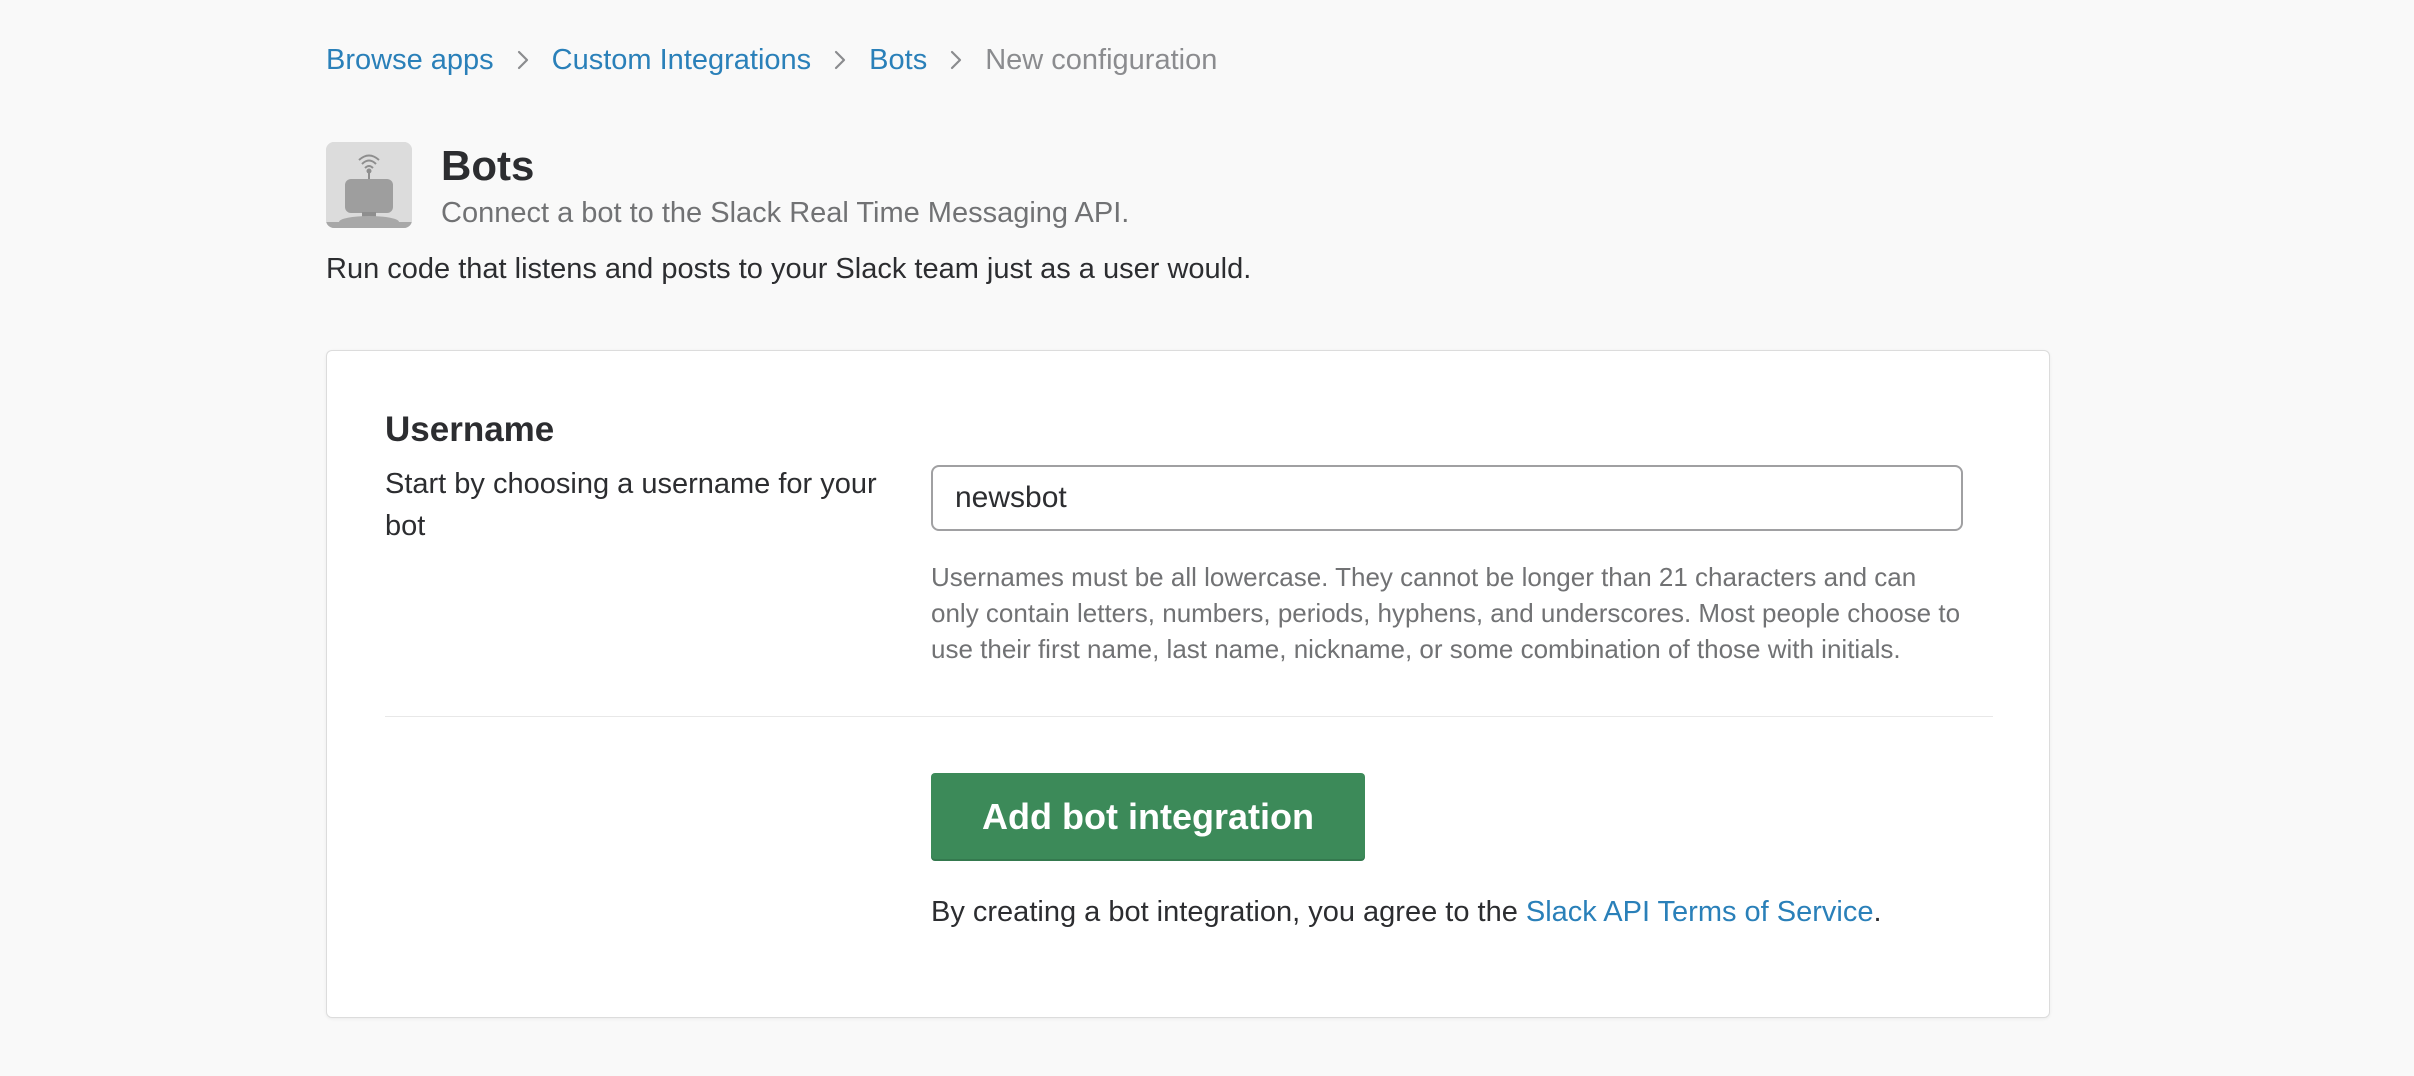 The height and width of the screenshot is (1076, 2414). I want to click on breadcrumb-custom-integrations: Custom Integrations, so click(682, 60).